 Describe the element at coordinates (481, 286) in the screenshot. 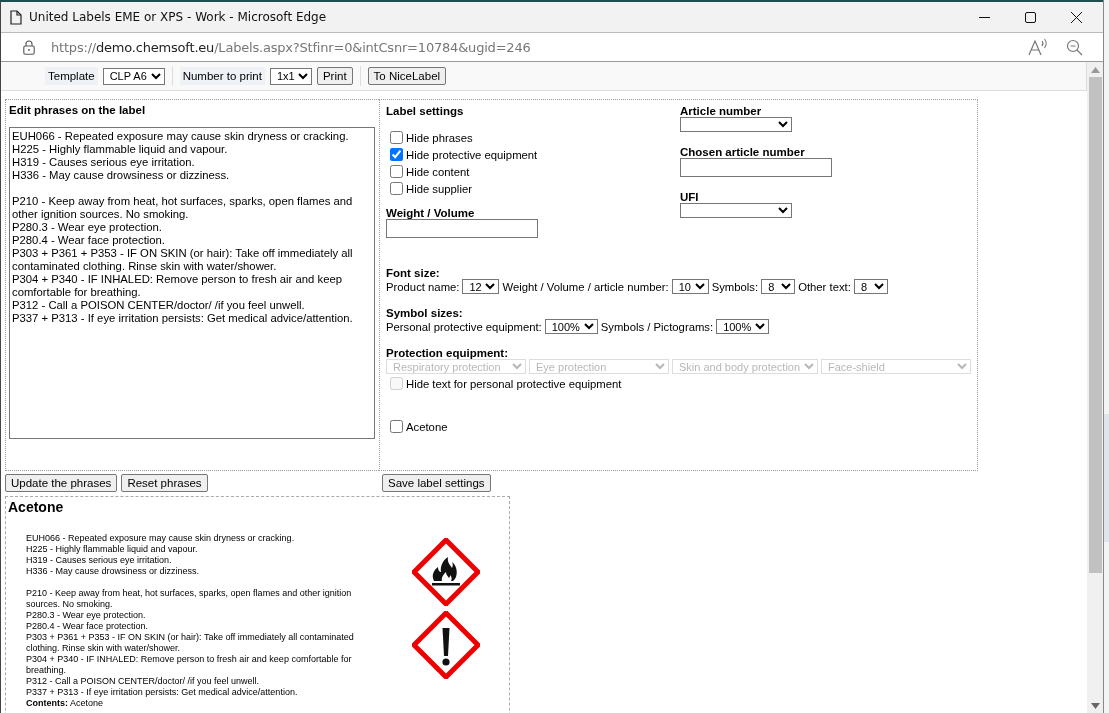

I see `size-select: 12` at that location.